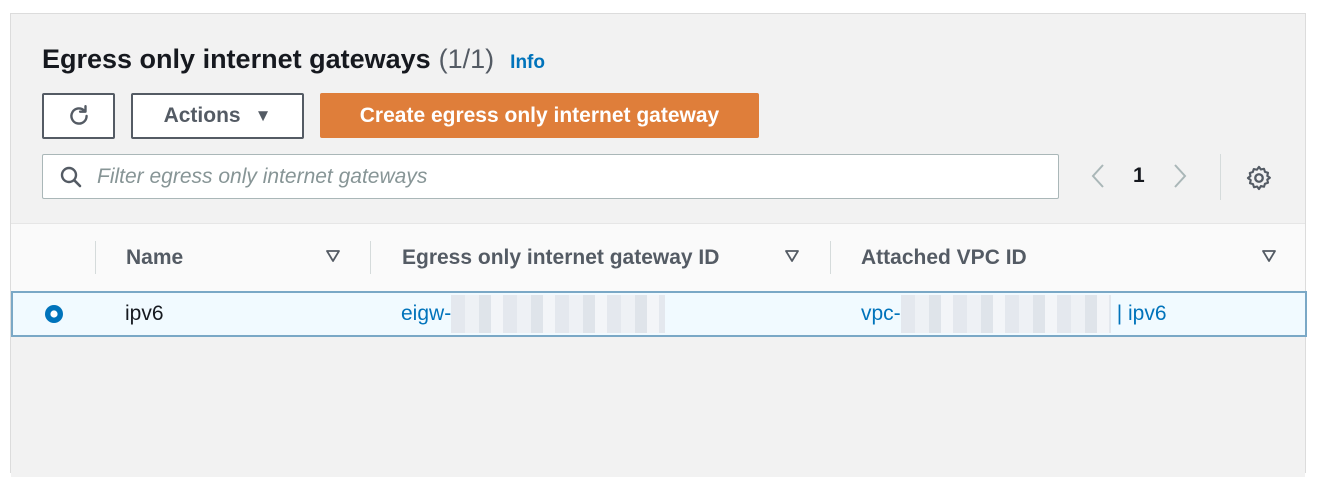 The width and height of the screenshot is (1326, 477). I want to click on cell-vpc-id: vpc- | ipv6, so click(1014, 314).